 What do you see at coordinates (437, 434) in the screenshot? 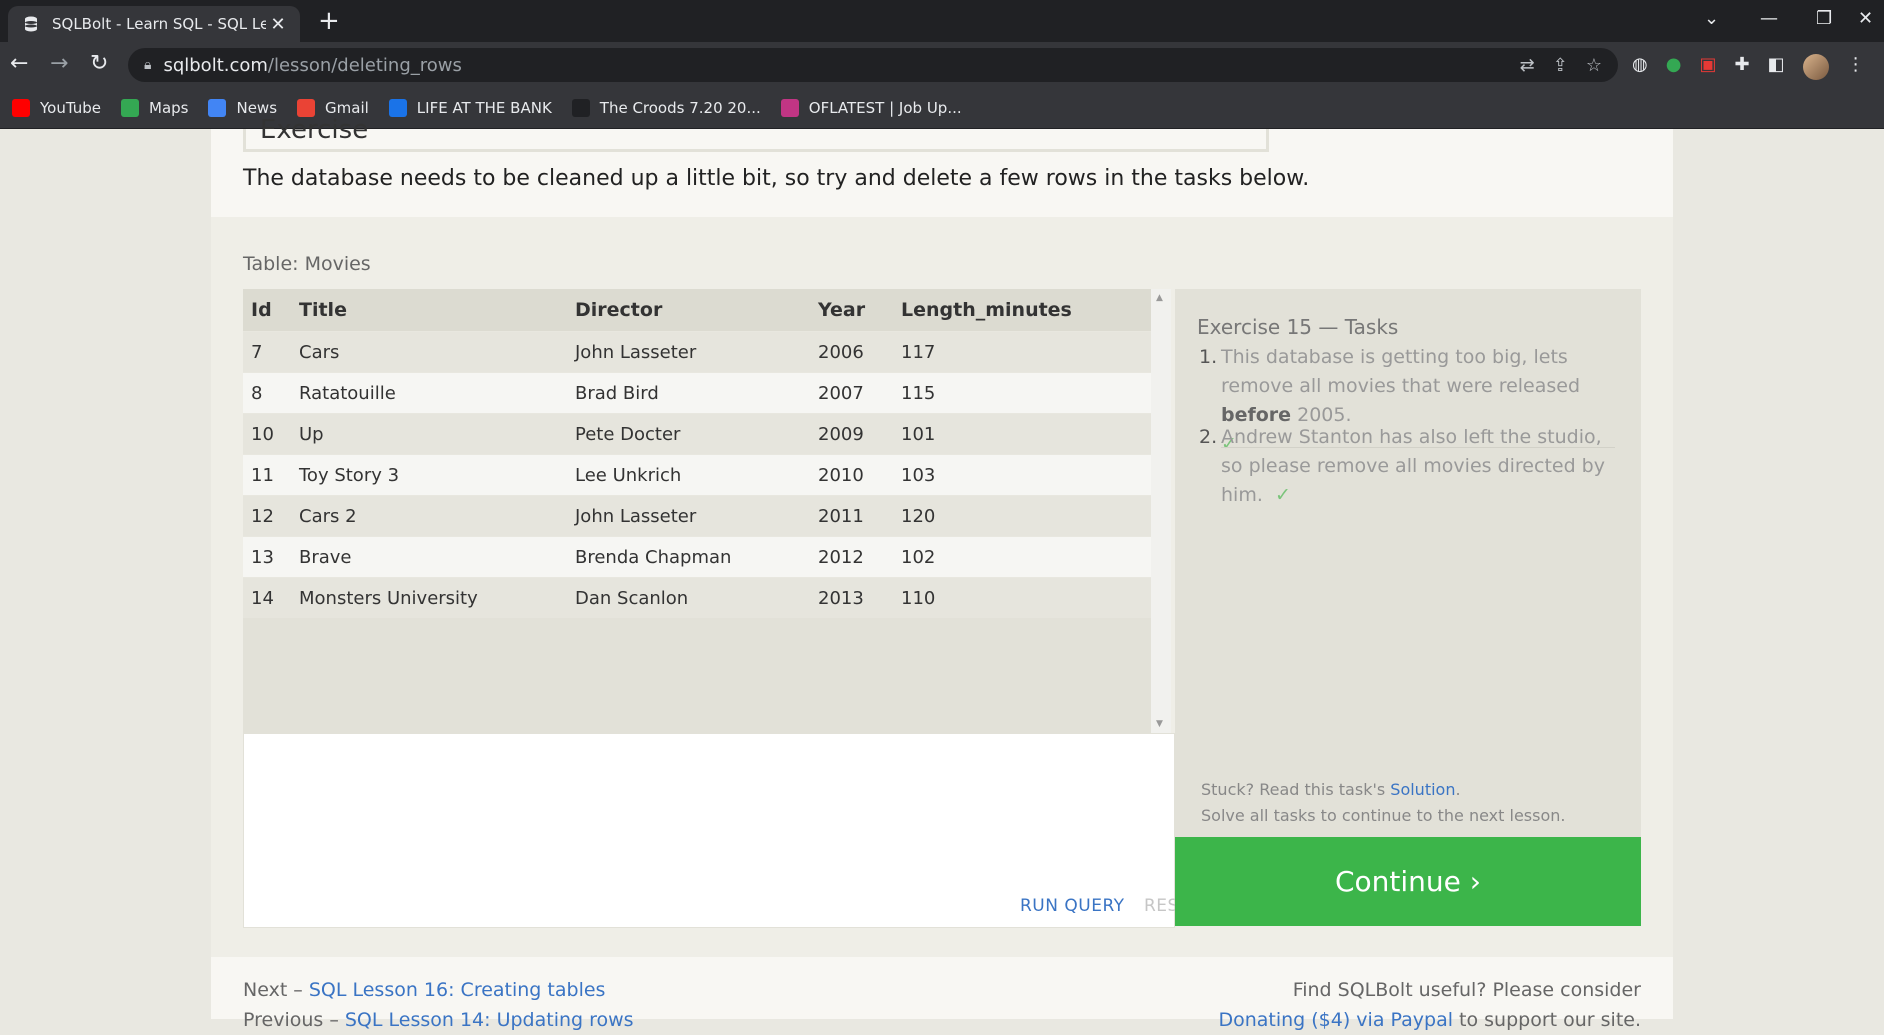
I see `table-cell: Up` at bounding box center [437, 434].